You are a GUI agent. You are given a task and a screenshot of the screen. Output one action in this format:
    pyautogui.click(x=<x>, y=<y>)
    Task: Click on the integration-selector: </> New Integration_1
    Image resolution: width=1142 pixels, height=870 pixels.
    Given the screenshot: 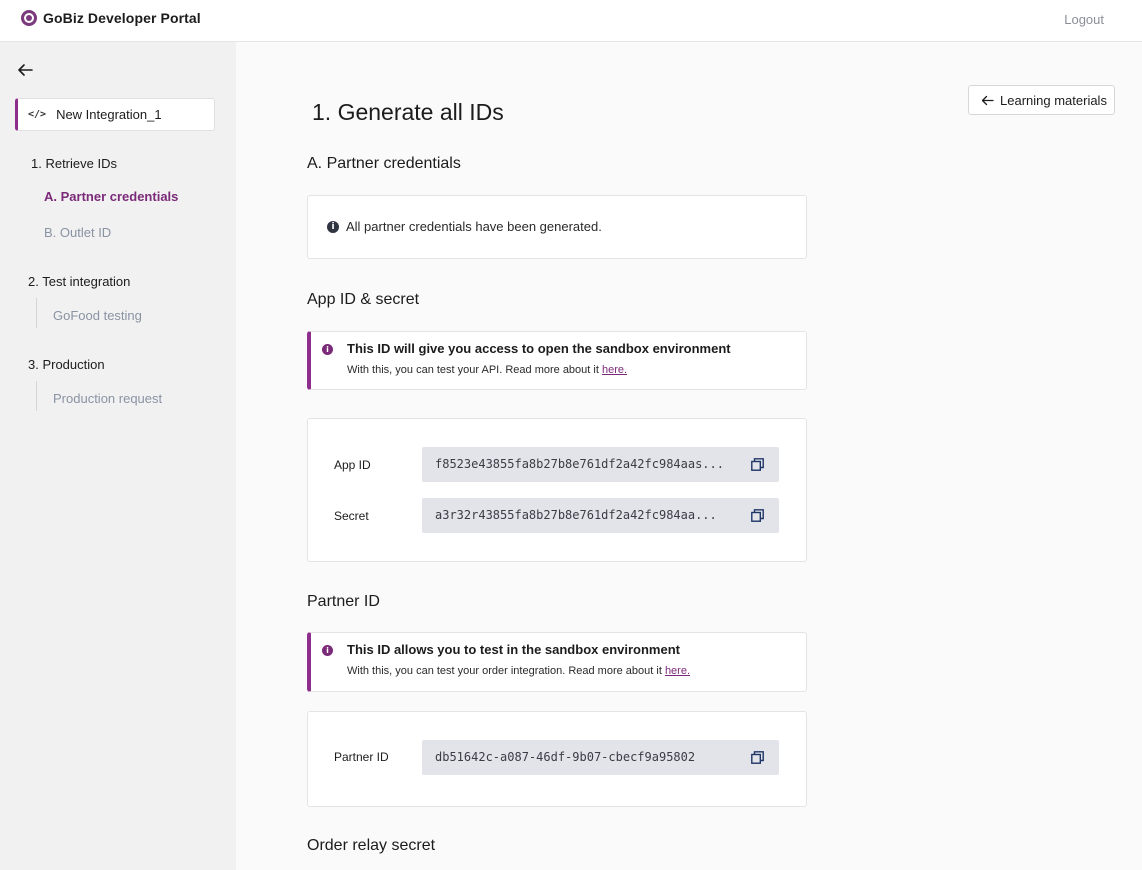 What is the action you would take?
    pyautogui.click(x=115, y=114)
    